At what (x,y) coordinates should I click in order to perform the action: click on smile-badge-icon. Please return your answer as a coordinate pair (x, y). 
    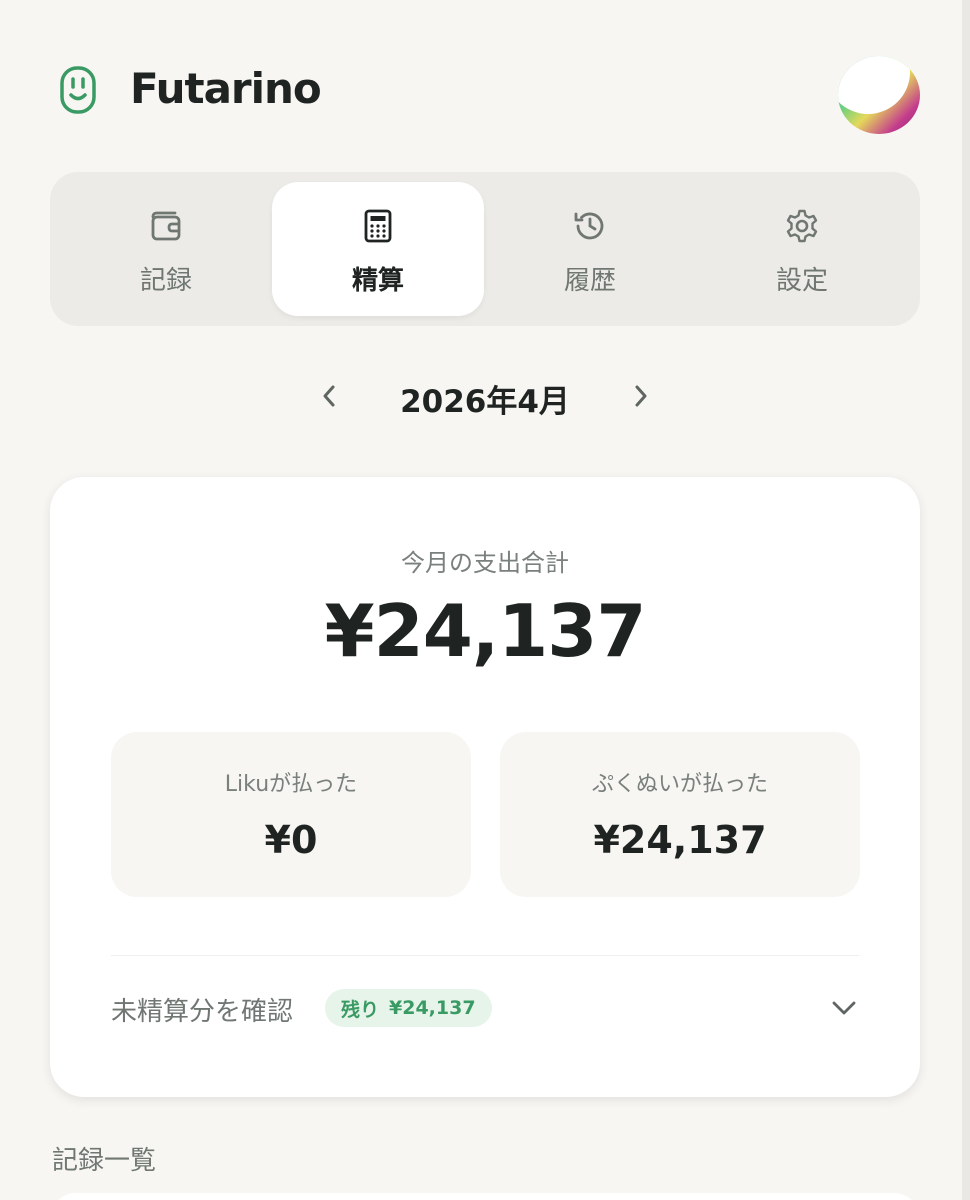
    Looking at the image, I should click on (78, 90).